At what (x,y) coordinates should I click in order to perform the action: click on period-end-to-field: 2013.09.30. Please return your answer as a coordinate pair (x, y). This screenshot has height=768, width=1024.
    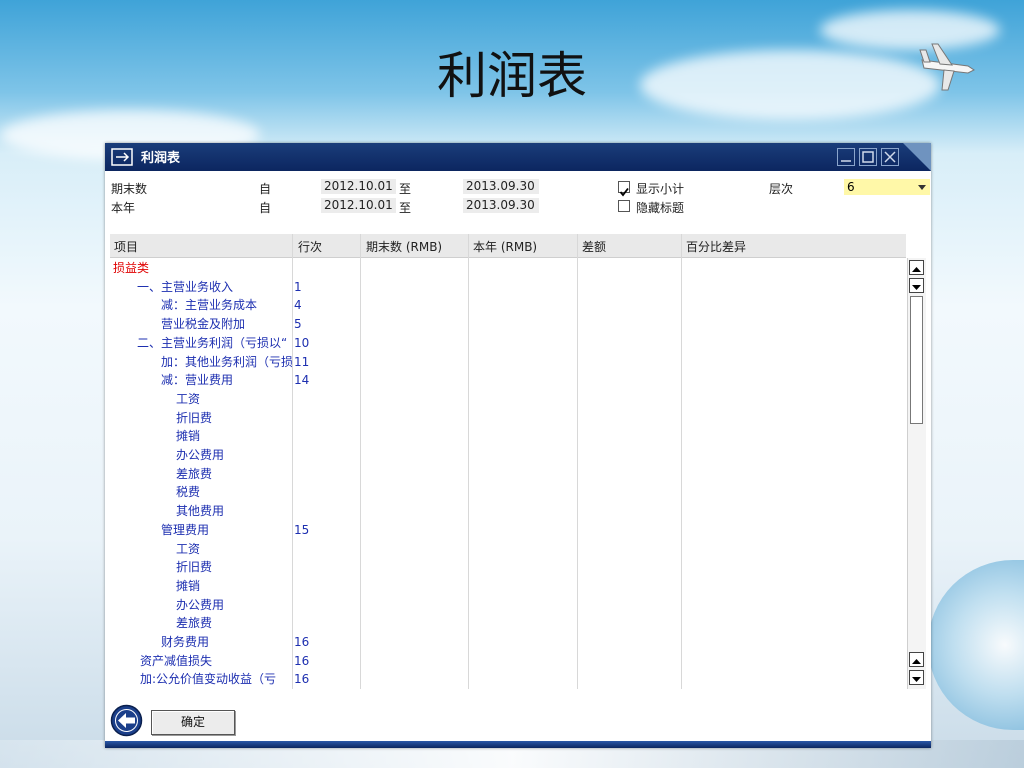
    Looking at the image, I should click on (501, 186).